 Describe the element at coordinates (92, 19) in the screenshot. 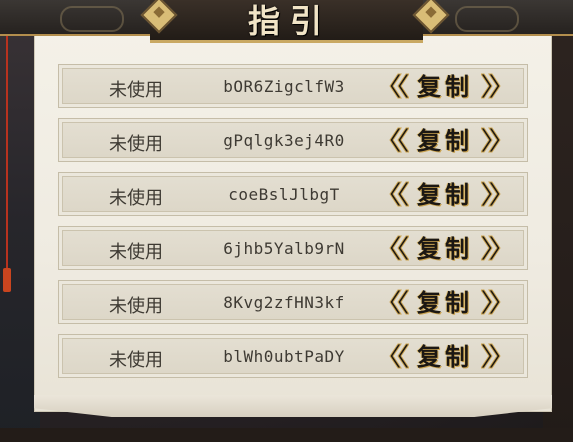

I see `cloud-ornament-left` at that location.